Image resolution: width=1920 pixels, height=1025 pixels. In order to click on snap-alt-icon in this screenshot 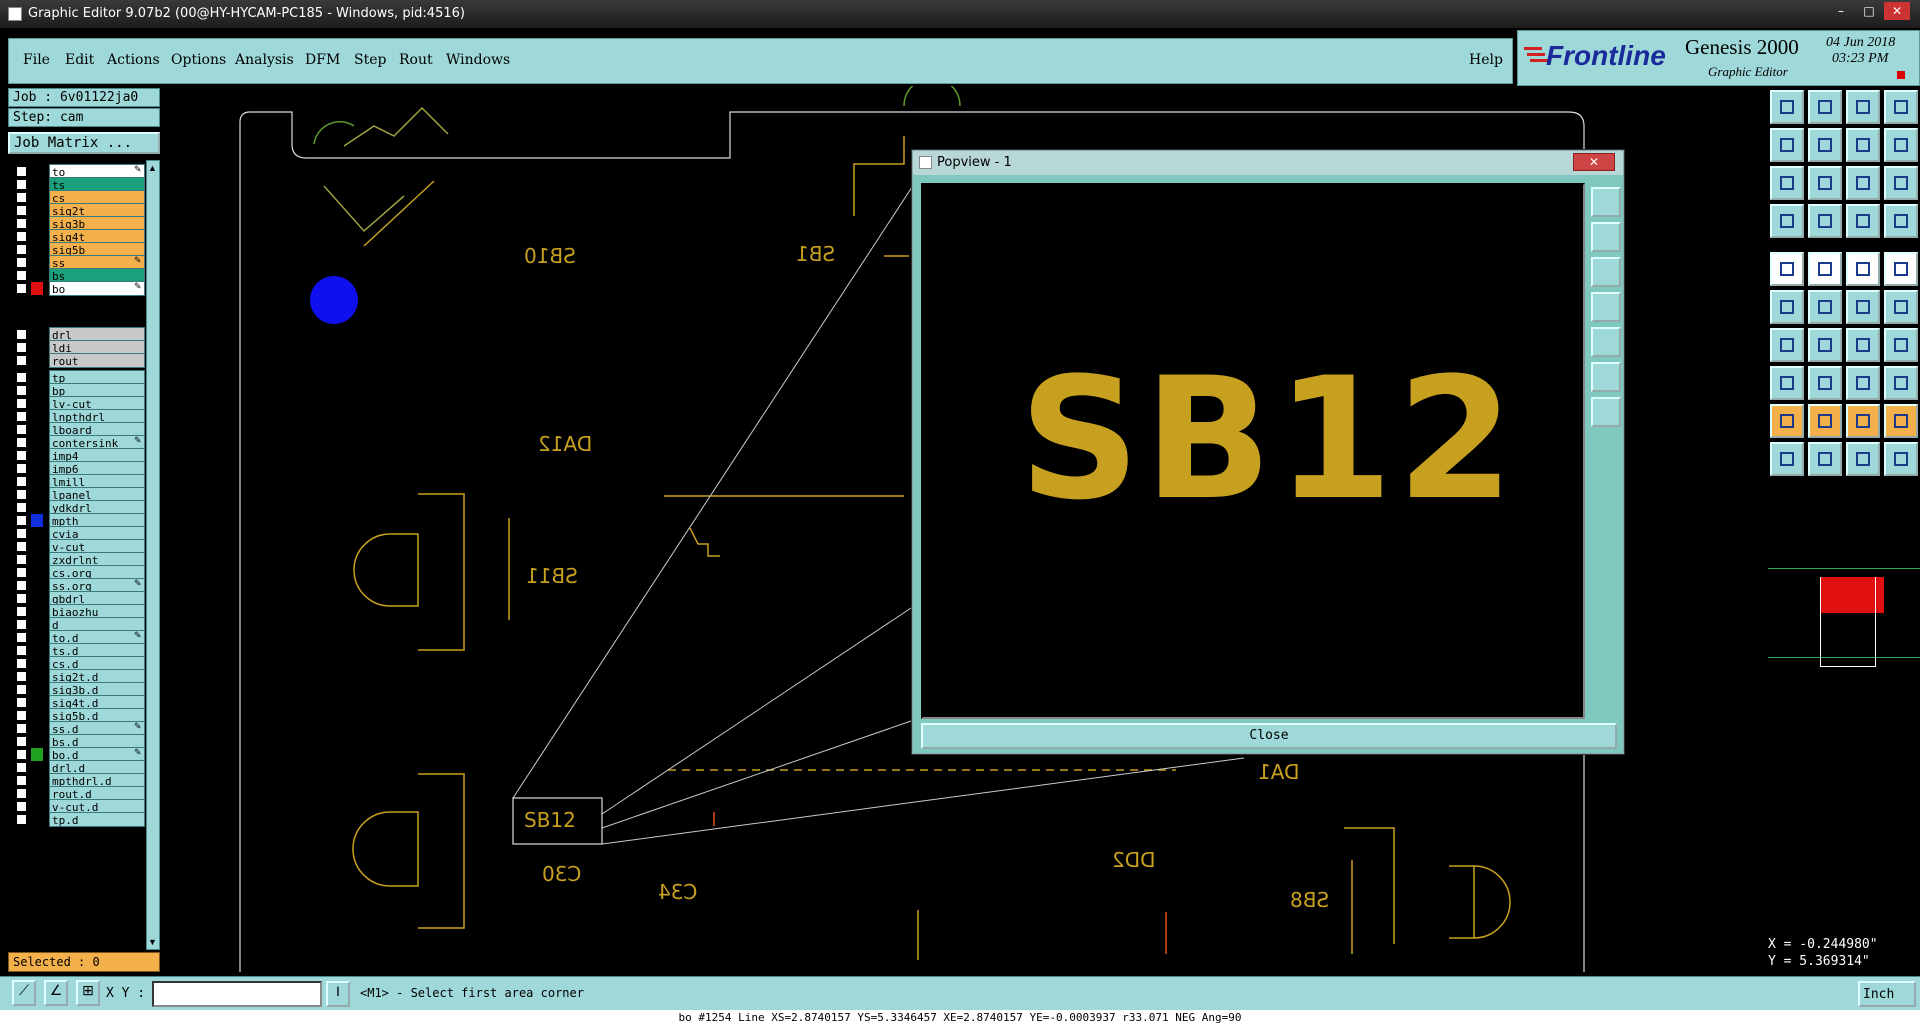, I will do `click(1901, 221)`.